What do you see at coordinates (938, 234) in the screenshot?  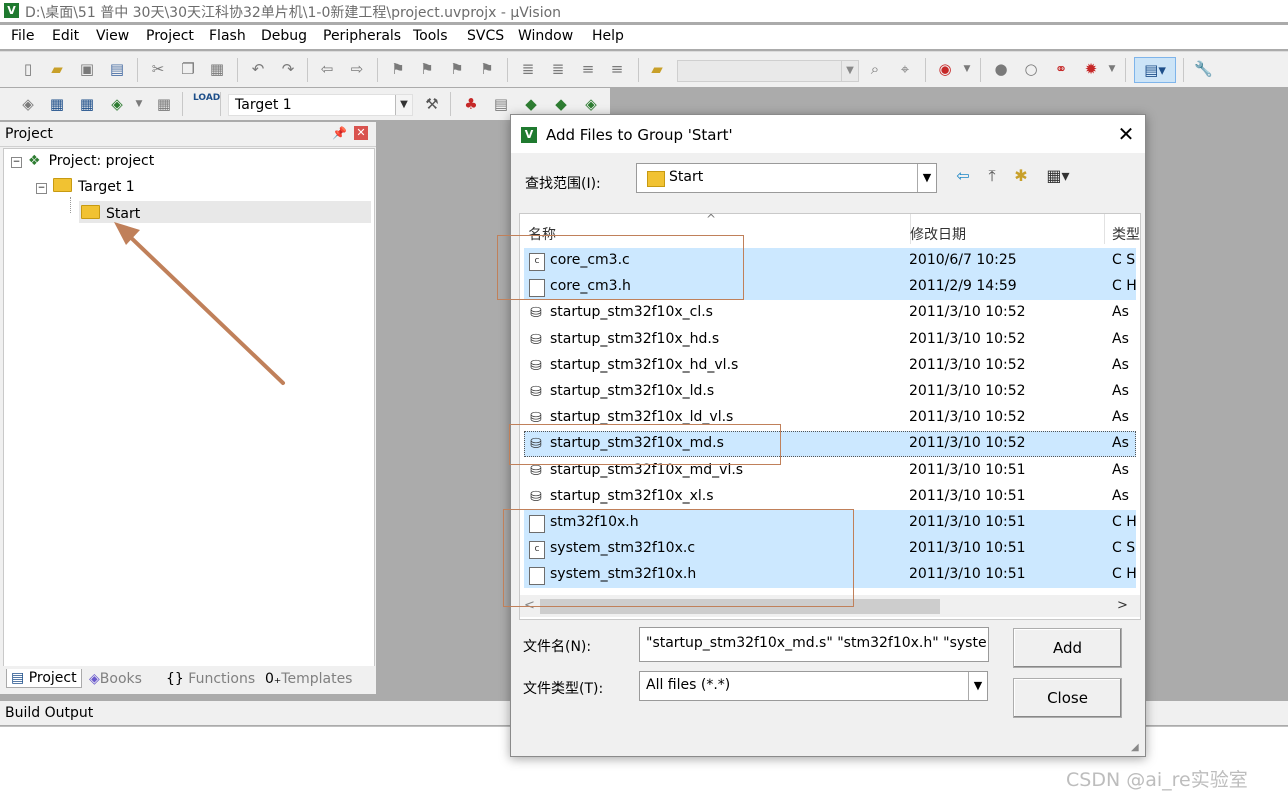 I see `column-header-date: 修改日期` at bounding box center [938, 234].